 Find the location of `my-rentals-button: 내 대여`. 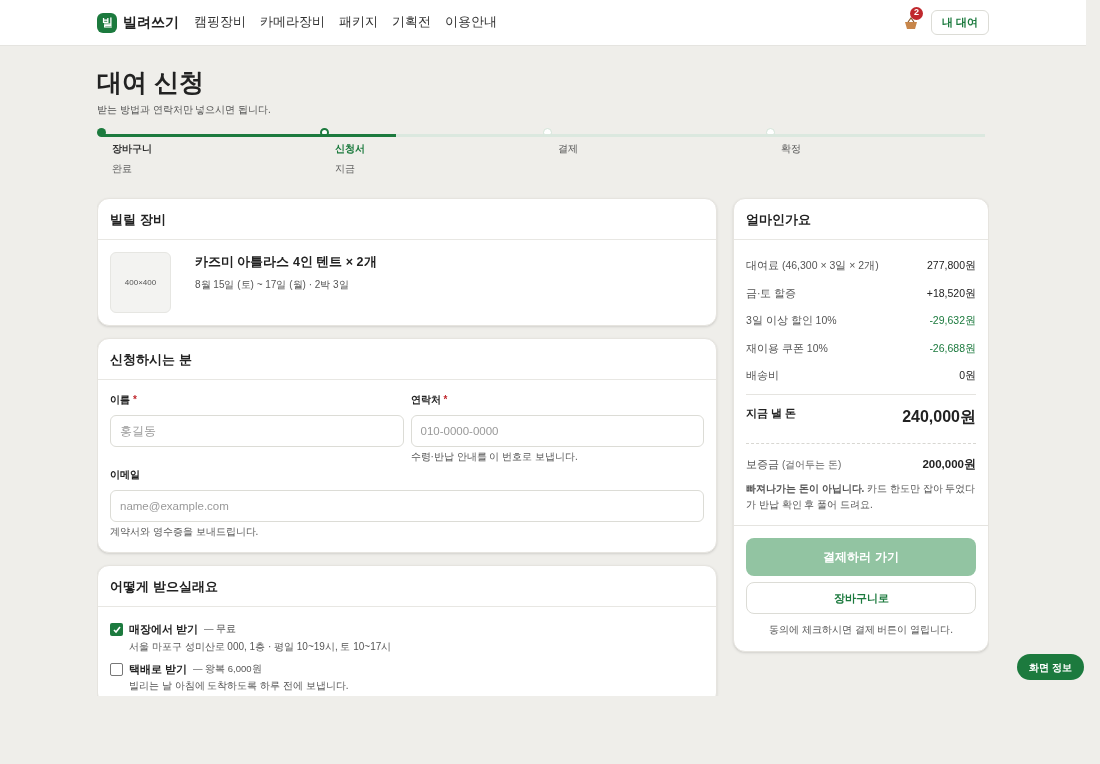

my-rentals-button: 내 대여 is located at coordinates (959, 22).